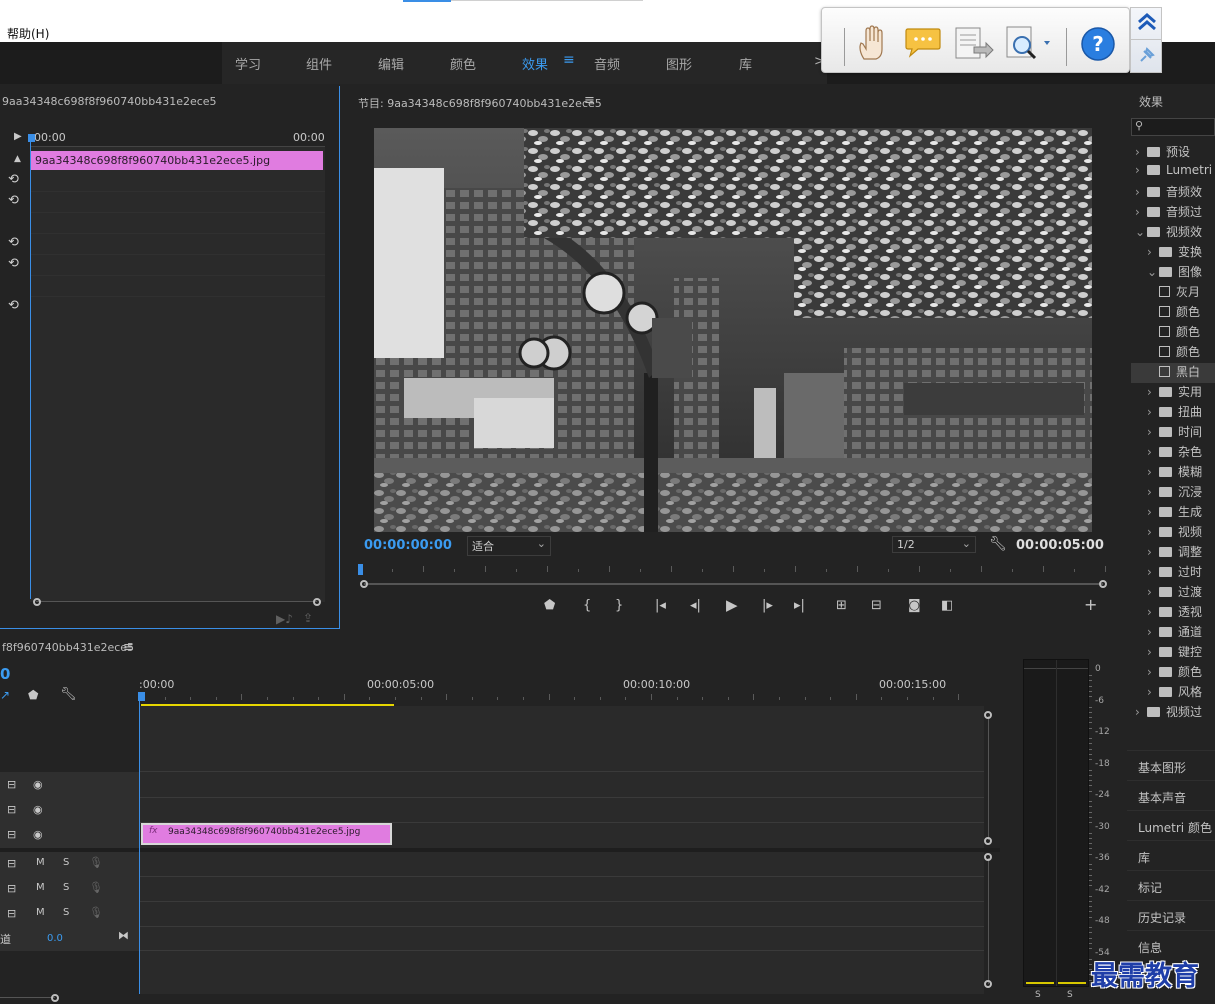 This screenshot has height=1004, width=1215. What do you see at coordinates (1173, 633) in the screenshot?
I see `effects-folder: › 通道` at bounding box center [1173, 633].